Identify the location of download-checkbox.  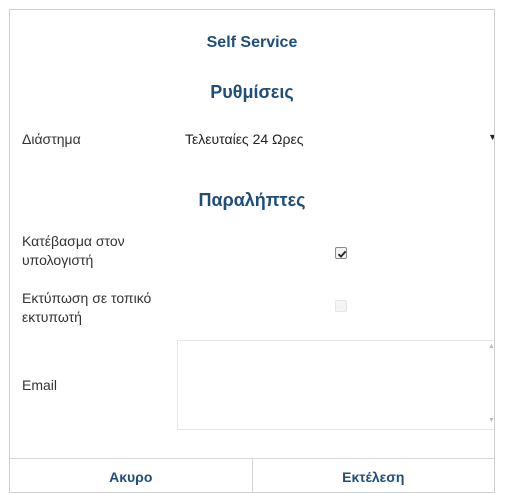
(341, 253).